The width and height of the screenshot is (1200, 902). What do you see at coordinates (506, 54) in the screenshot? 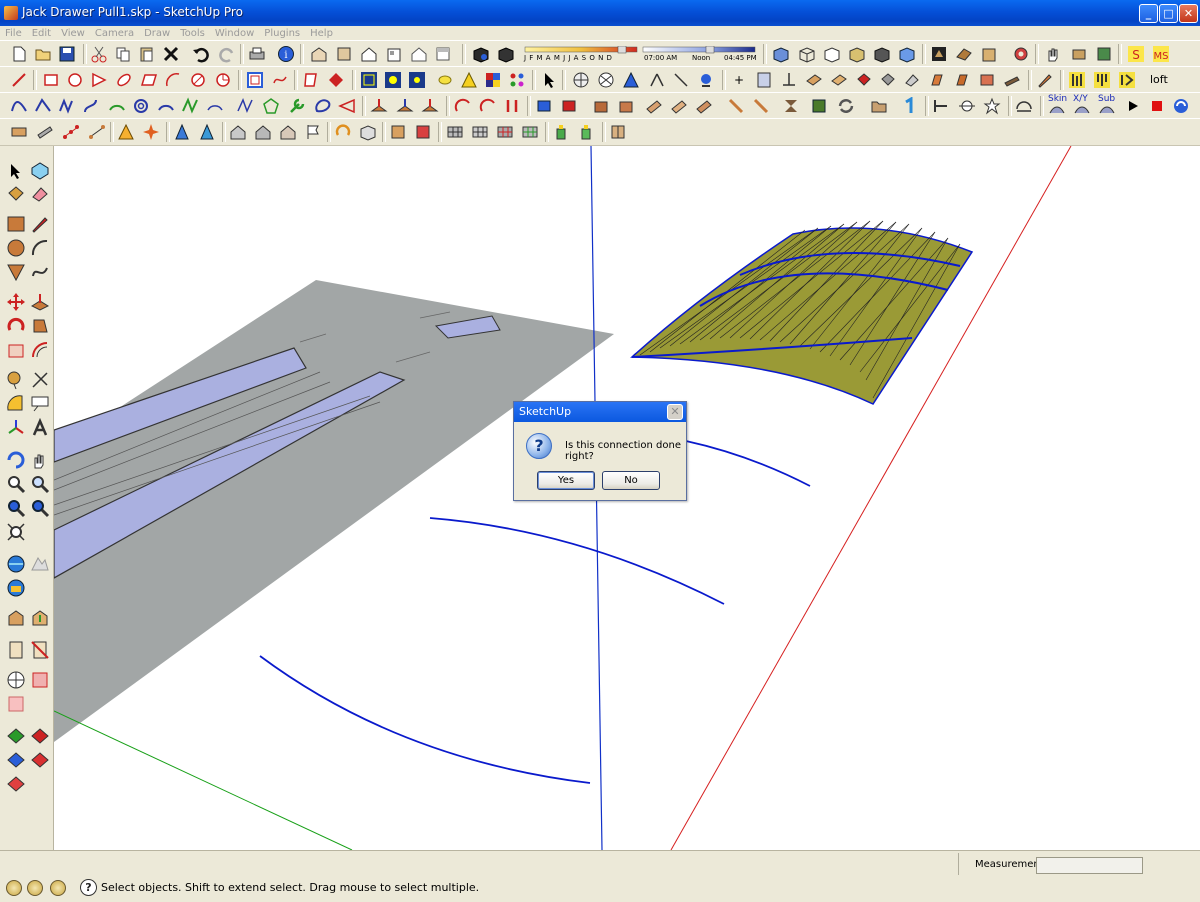
I see `display-shadows-icon` at bounding box center [506, 54].